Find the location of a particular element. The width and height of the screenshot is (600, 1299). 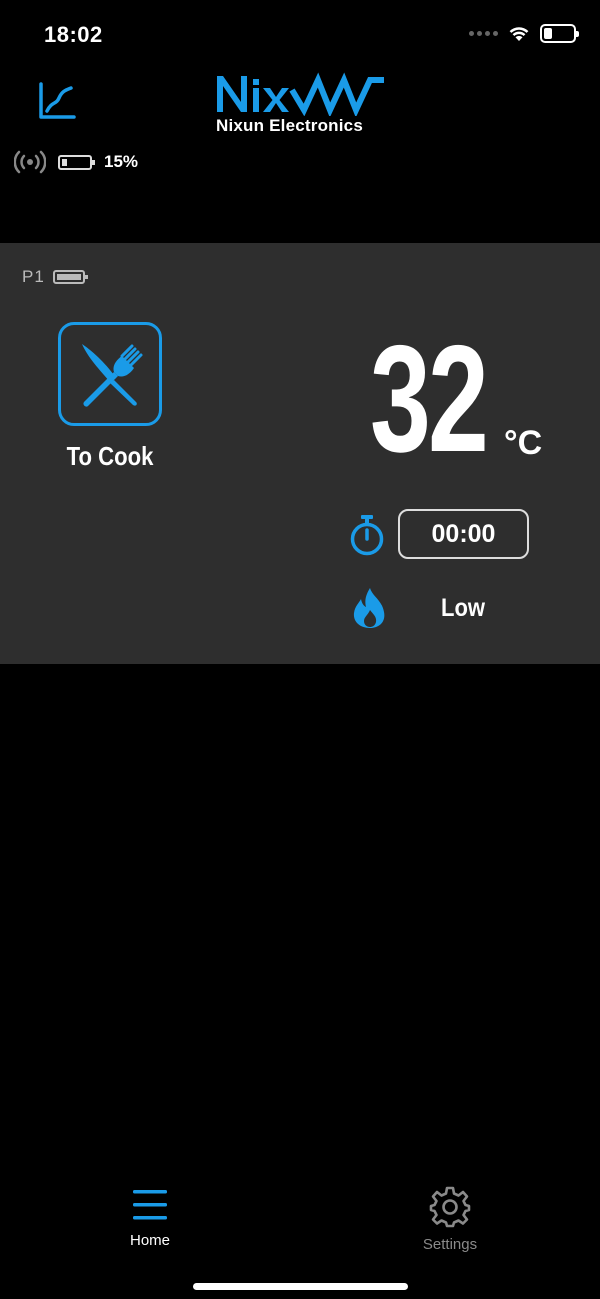

tab-settings-label: Settings is located at coordinates (450, 1244).